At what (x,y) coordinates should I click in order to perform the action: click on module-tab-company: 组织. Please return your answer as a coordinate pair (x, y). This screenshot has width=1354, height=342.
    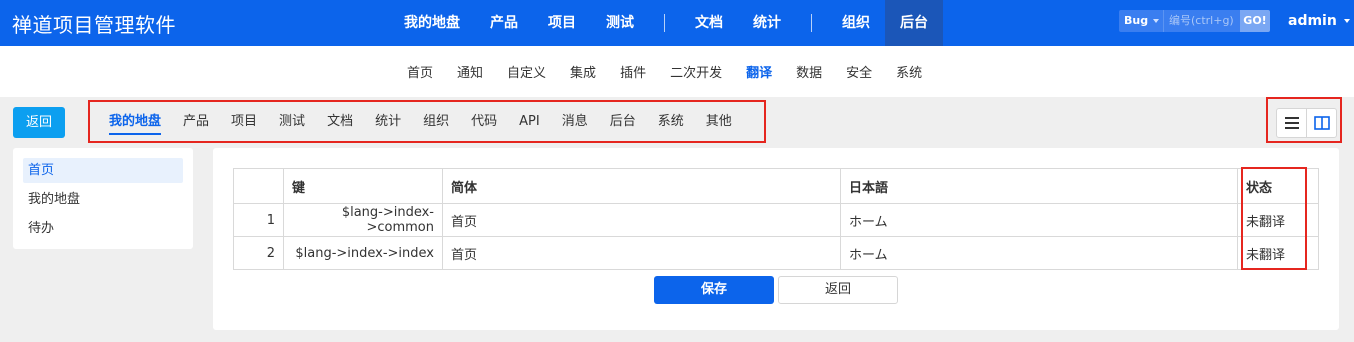
    Looking at the image, I should click on (436, 121).